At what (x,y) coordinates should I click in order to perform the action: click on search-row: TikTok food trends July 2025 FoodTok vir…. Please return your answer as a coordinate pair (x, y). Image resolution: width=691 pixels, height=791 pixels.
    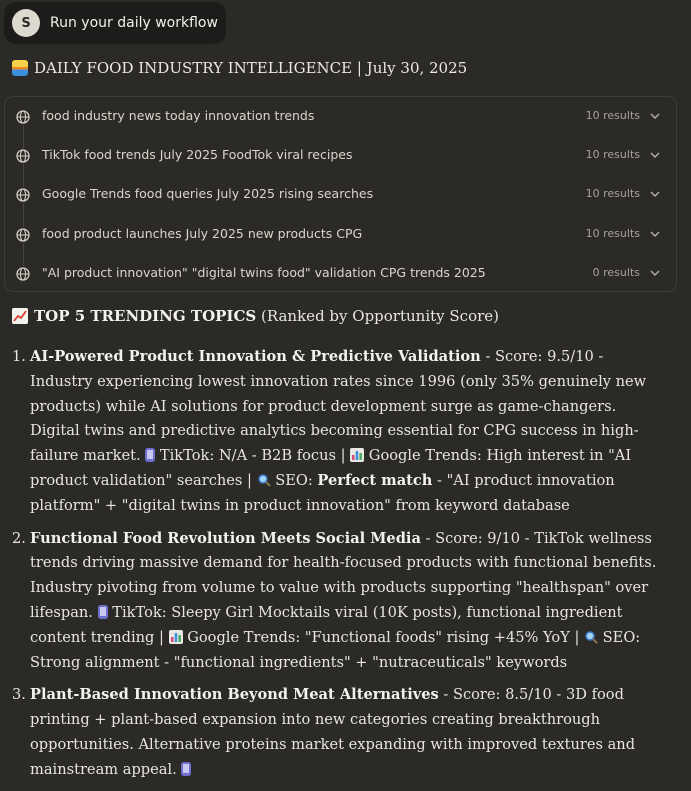
    Looking at the image, I should click on (340, 155).